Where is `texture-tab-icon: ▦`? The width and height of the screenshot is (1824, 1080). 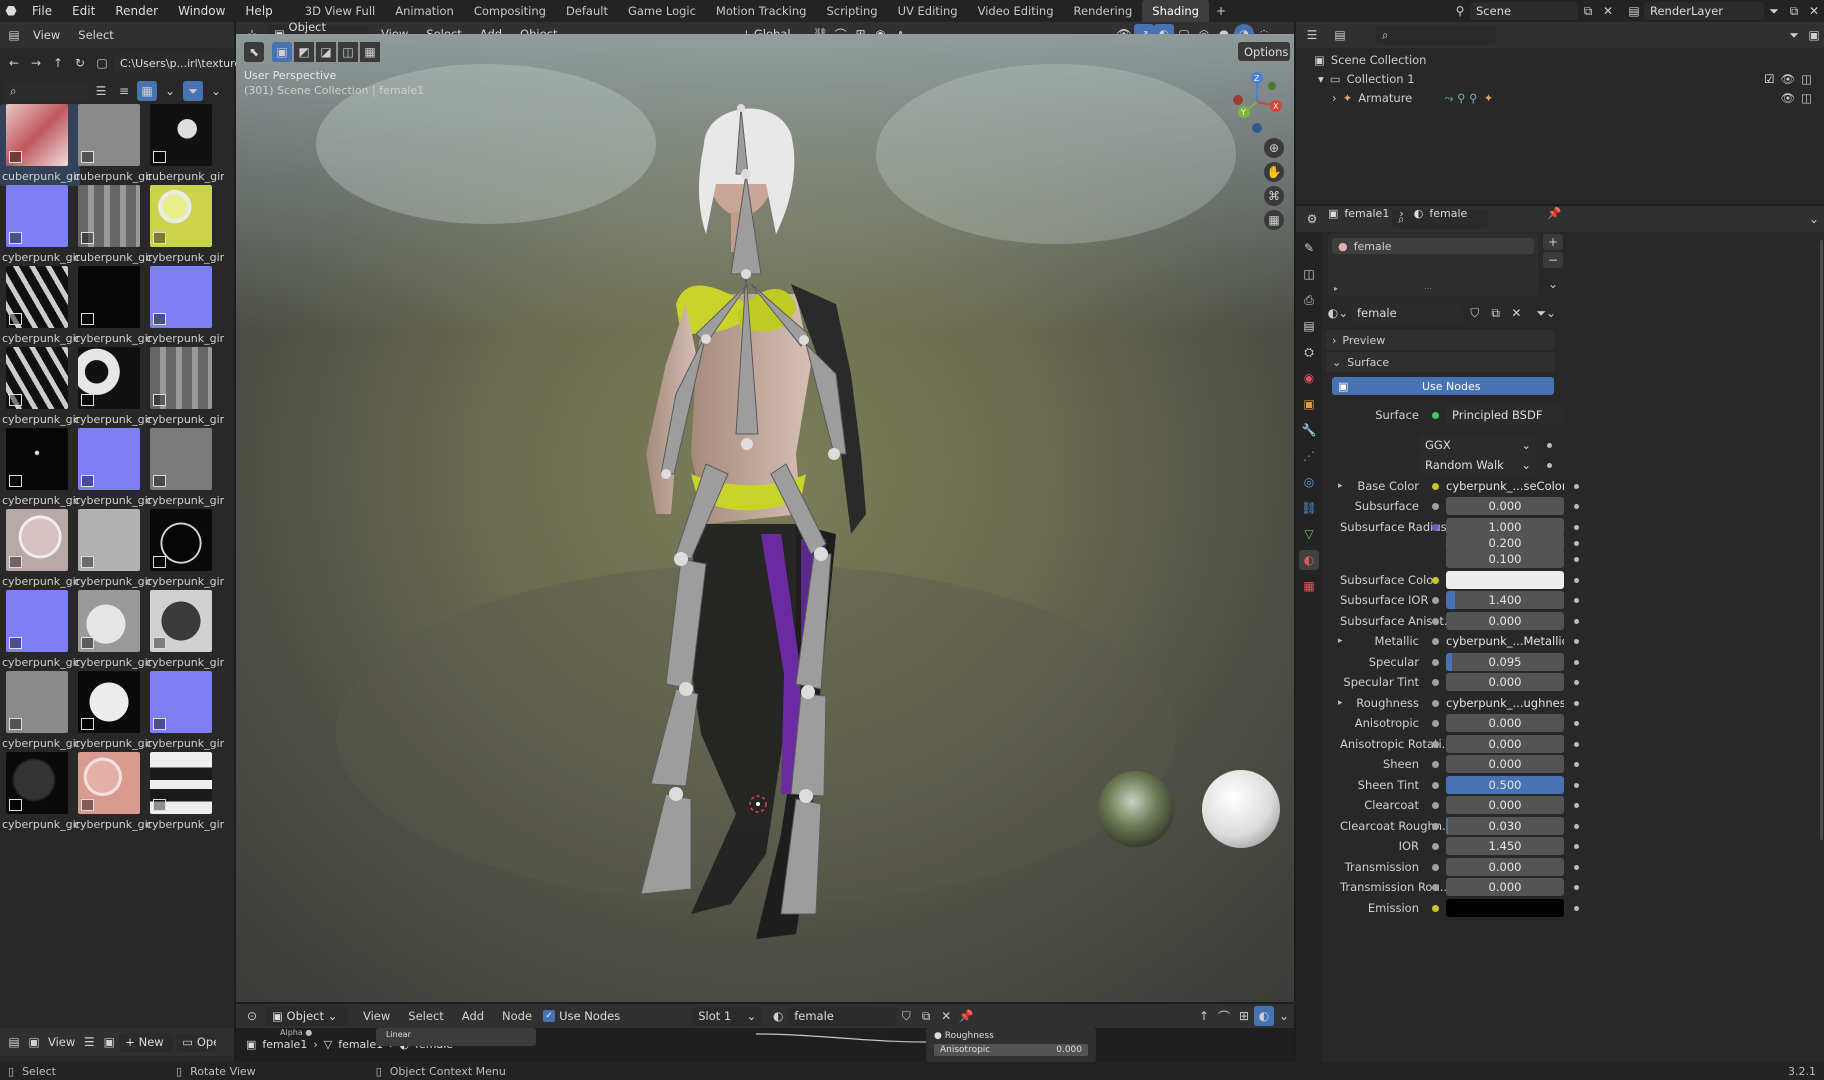 texture-tab-icon: ▦ is located at coordinates (1309, 586).